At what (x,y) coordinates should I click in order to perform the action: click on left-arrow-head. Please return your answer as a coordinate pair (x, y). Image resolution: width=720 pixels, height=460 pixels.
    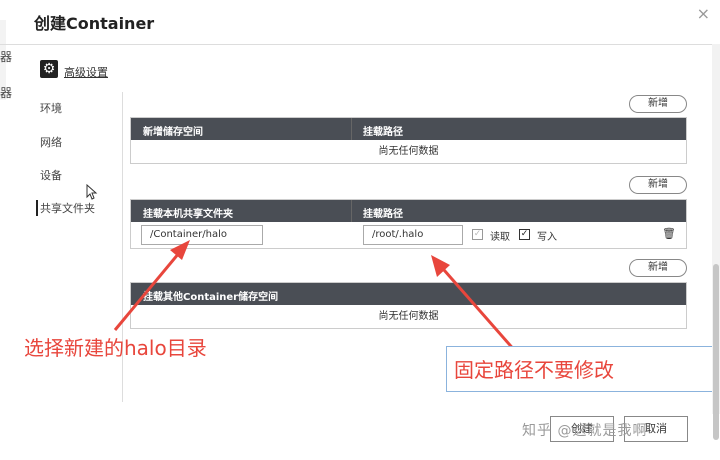
    Looking at the image, I should click on (180, 250).